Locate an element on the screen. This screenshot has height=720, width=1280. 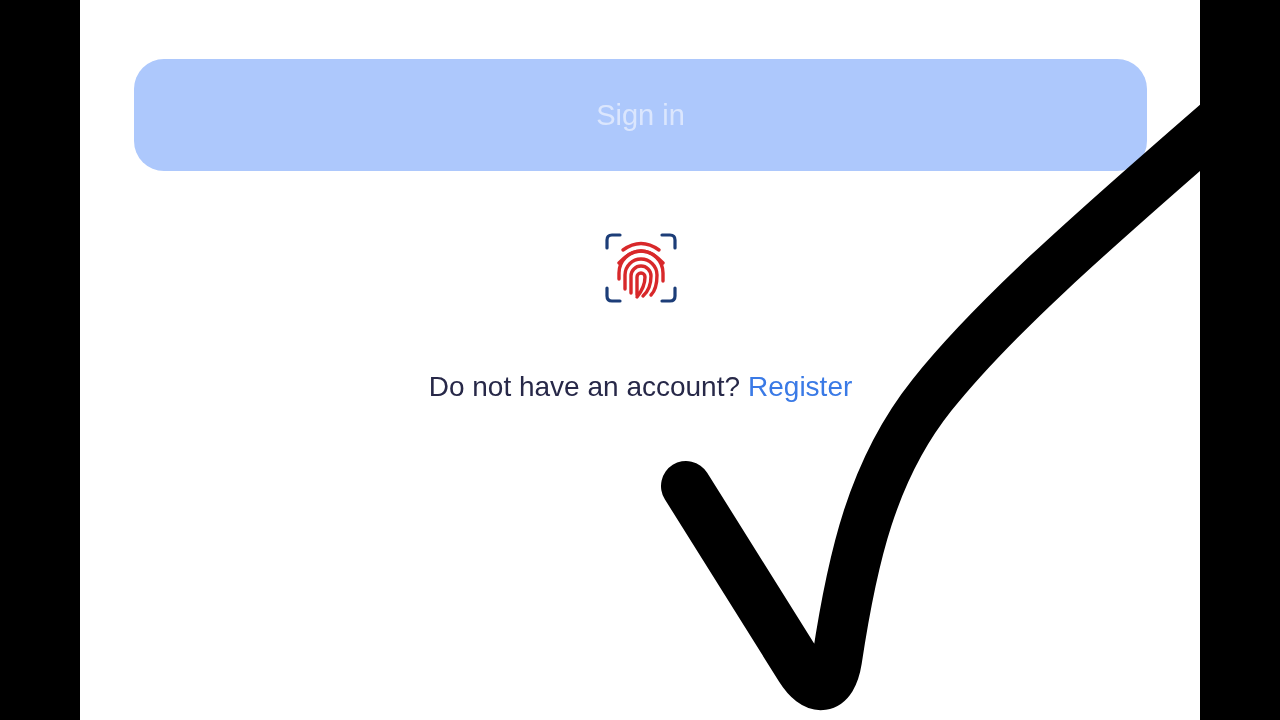
register-link: Register is located at coordinates (800, 387).